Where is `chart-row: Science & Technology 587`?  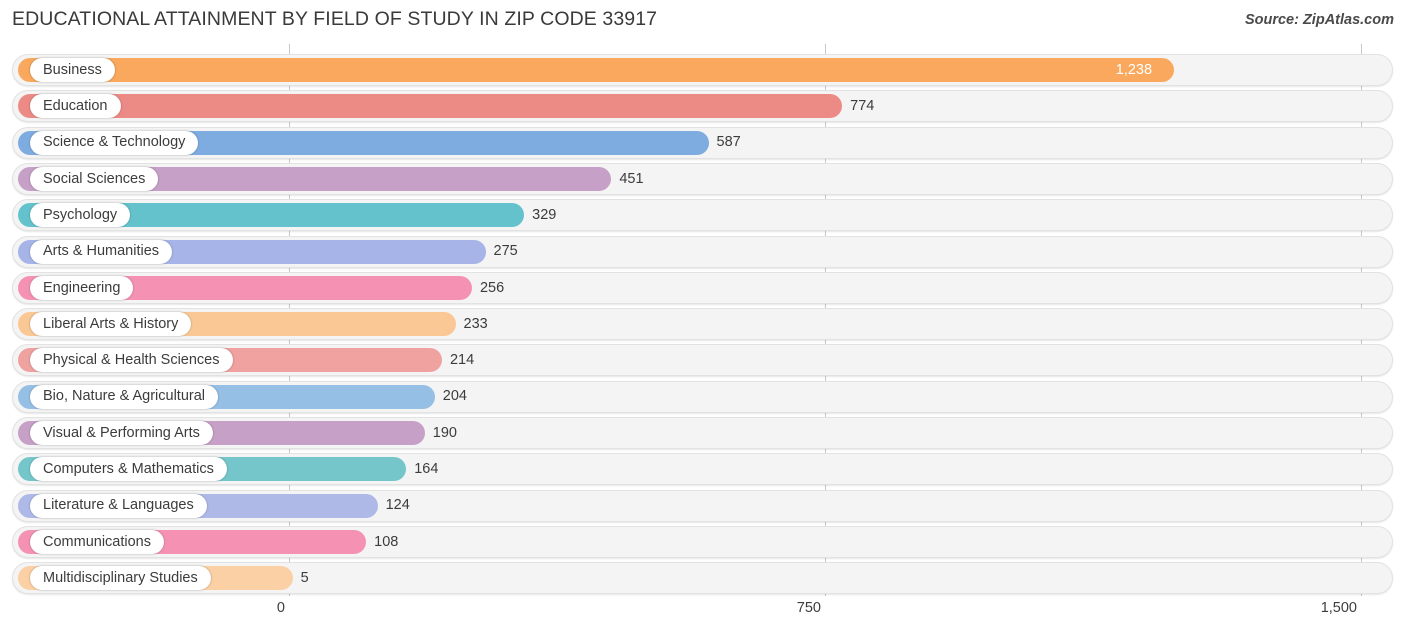
chart-row: Science & Technology 587 is located at coordinates (703, 144).